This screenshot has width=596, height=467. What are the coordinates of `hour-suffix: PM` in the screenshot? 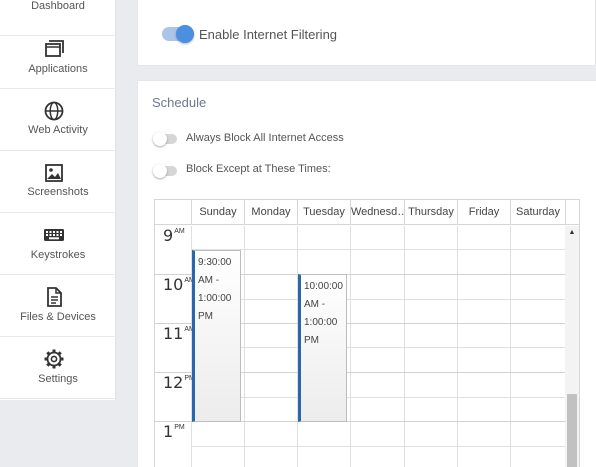 It's located at (179, 427).